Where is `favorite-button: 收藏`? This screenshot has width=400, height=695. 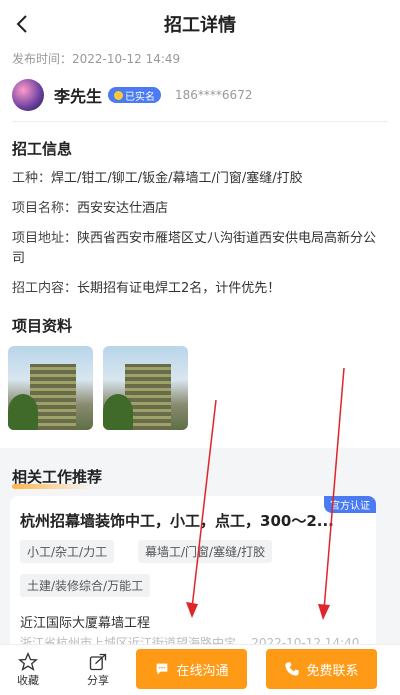
favorite-button: 收藏 is located at coordinates (28, 670).